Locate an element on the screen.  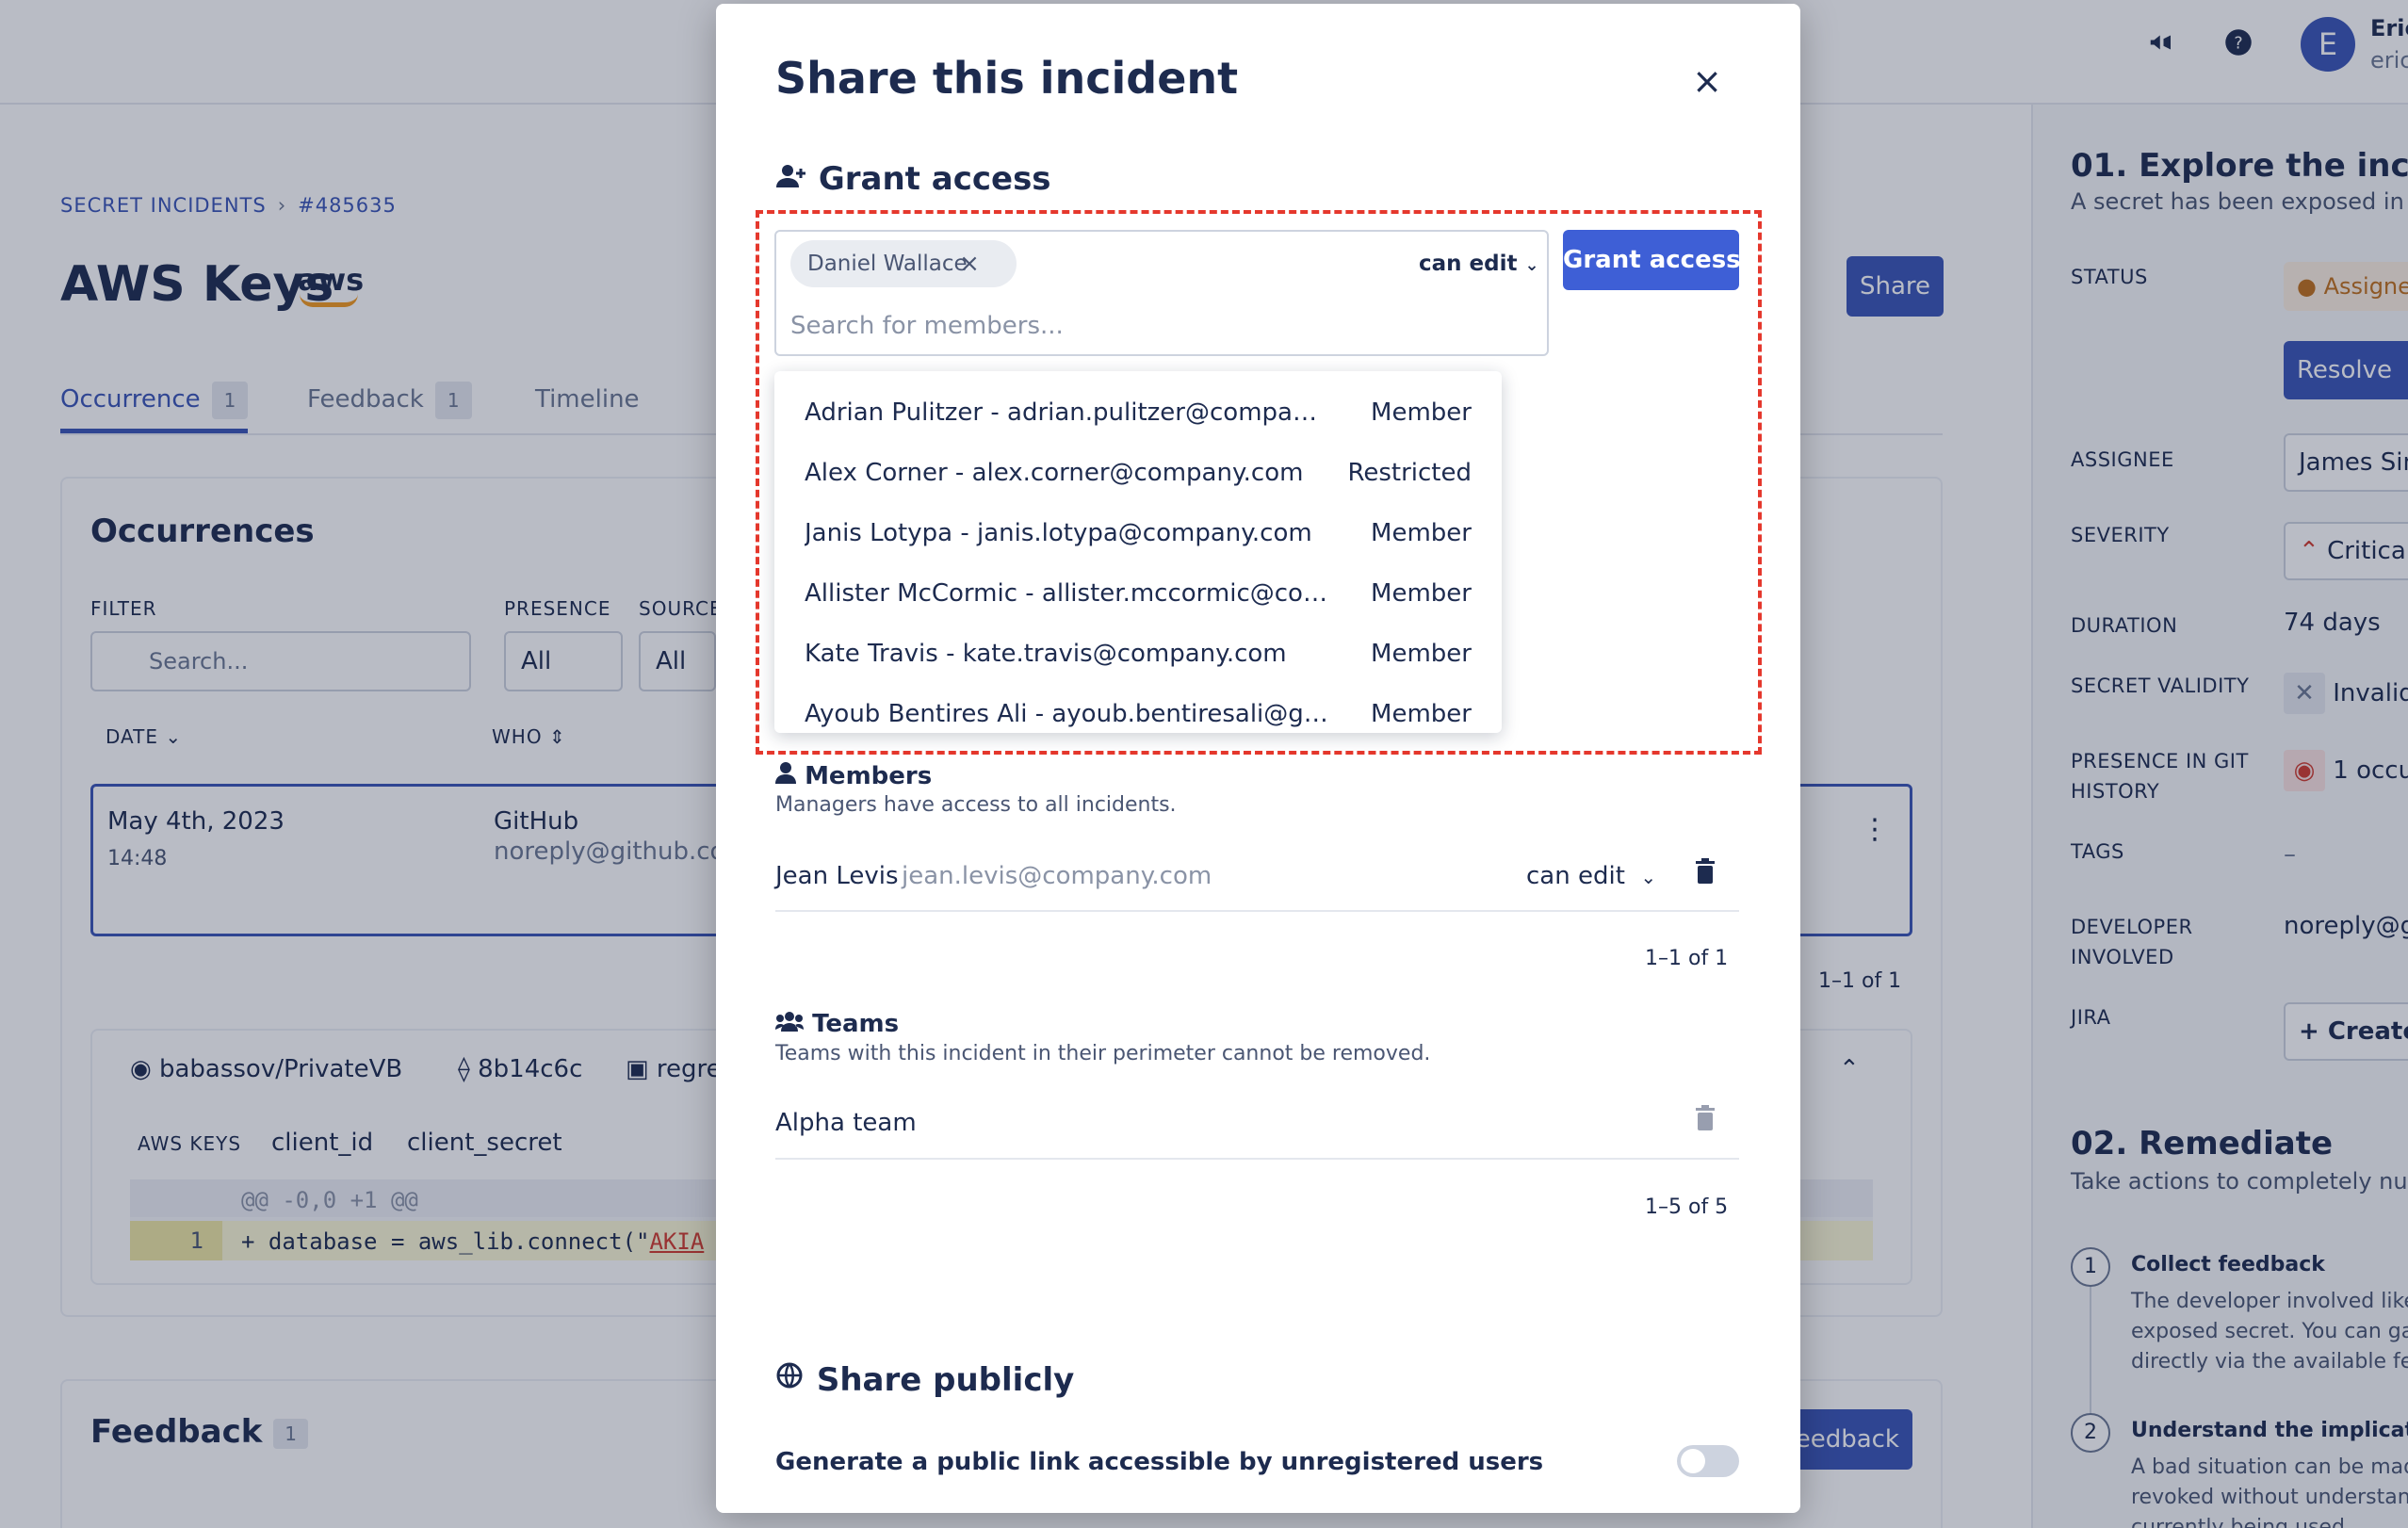
member-permission-select: can edit ⌄ is located at coordinates (1591, 876).